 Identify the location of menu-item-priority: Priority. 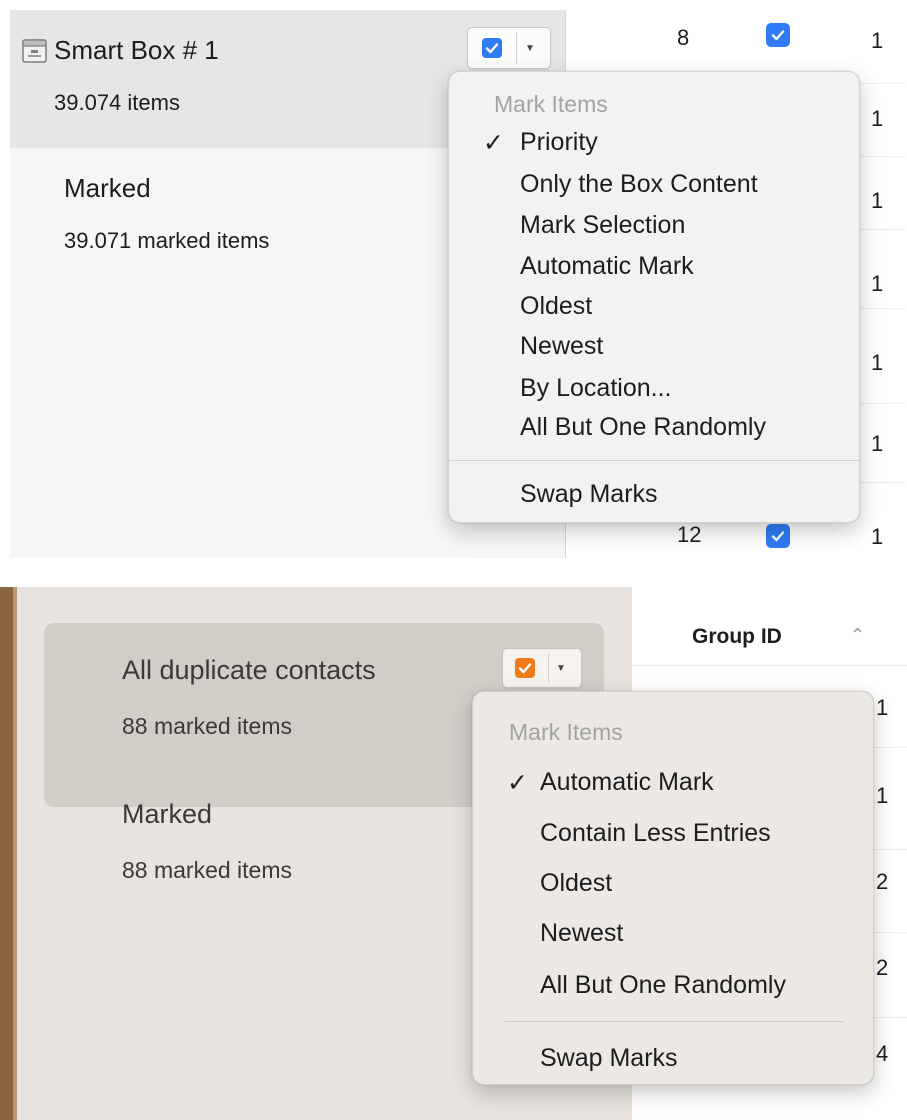
(559, 142).